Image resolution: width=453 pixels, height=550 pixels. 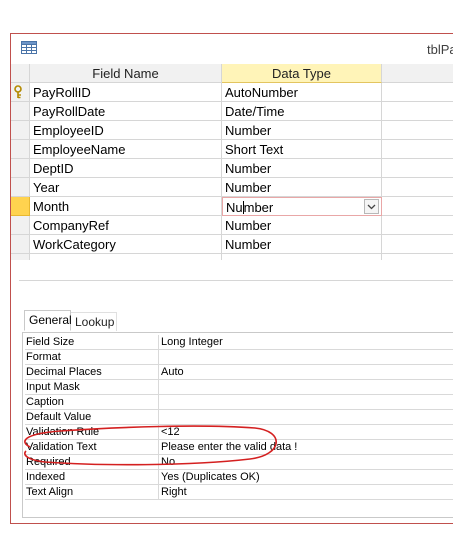 What do you see at coordinates (92, 342) in the screenshot?
I see `property-label: Field Size` at bounding box center [92, 342].